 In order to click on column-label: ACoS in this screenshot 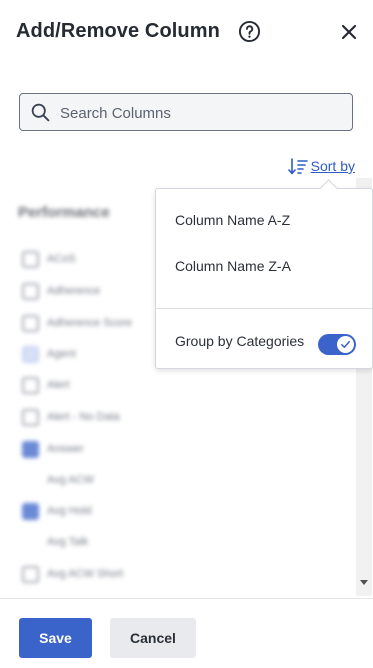, I will do `click(61, 259)`.